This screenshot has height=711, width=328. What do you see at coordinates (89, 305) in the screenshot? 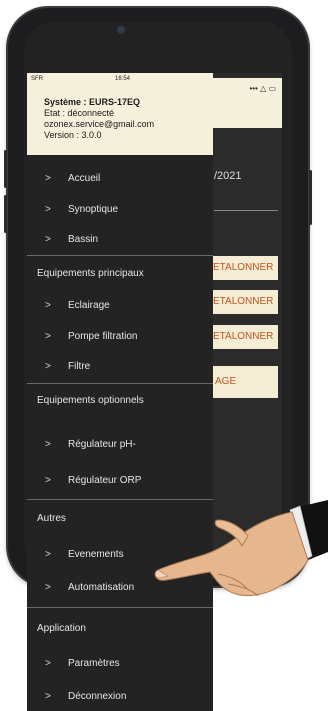
I see `menu-item-label: Eclairage` at bounding box center [89, 305].